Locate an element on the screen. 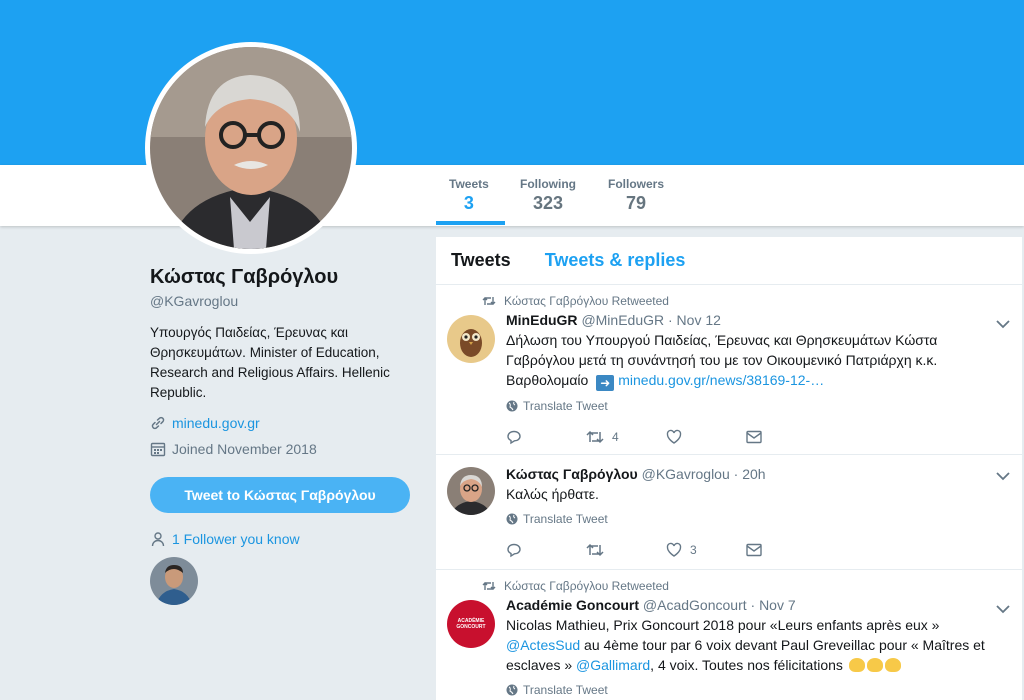 The image size is (1024, 700). follower-photo-icon is located at coordinates (174, 581).